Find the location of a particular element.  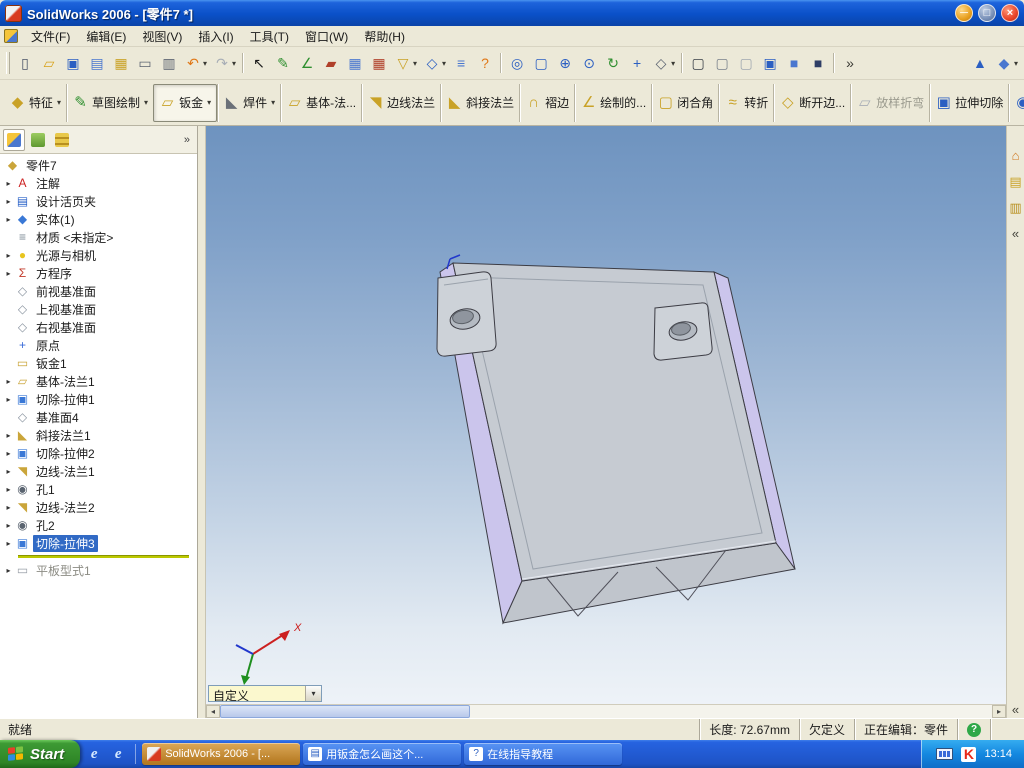

hidden-lines-removed-button: ▢ is located at coordinates (746, 63).